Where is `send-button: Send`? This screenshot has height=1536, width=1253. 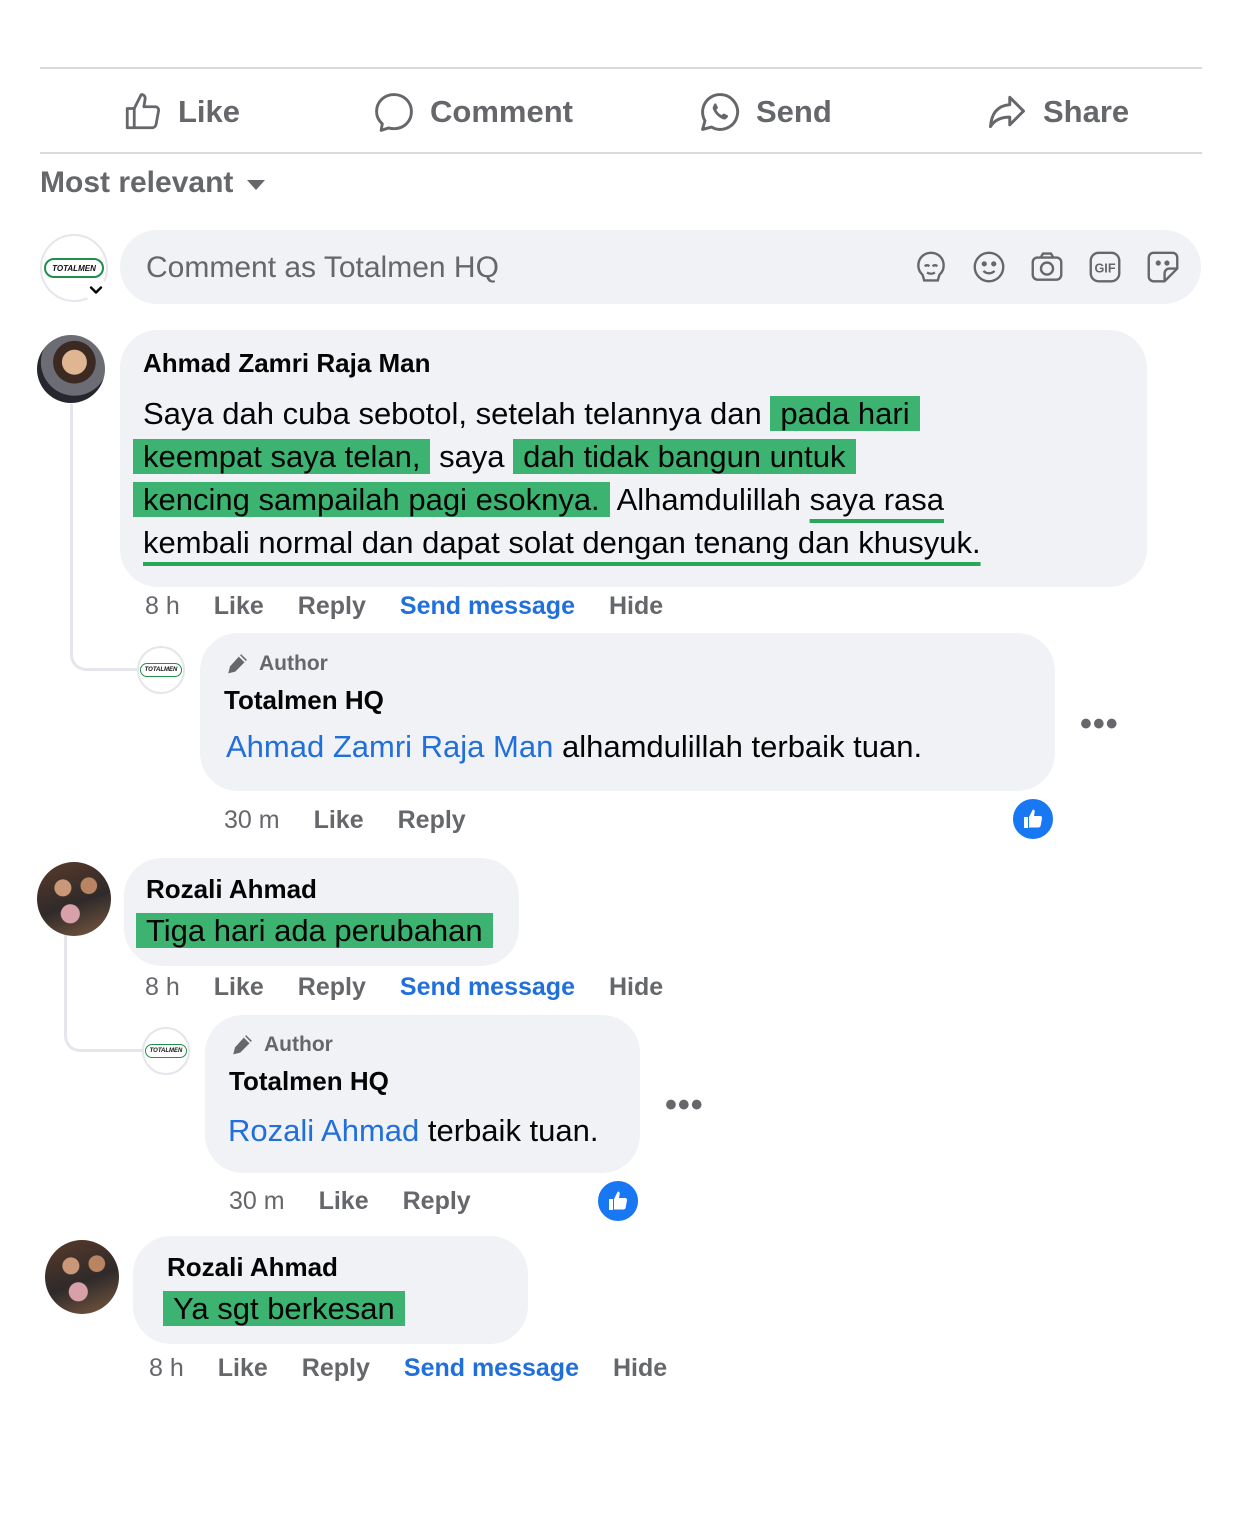
send-button: Send is located at coordinates (765, 112).